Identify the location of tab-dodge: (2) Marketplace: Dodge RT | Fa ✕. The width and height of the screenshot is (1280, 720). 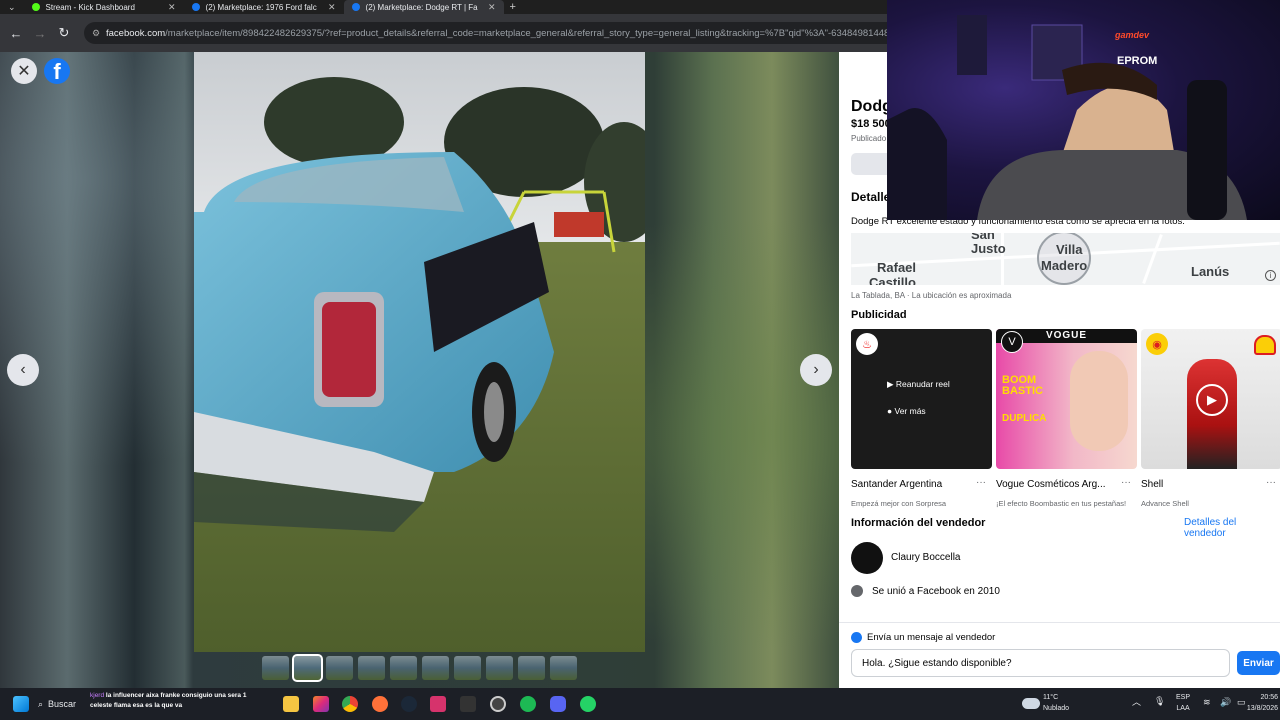
(423, 7).